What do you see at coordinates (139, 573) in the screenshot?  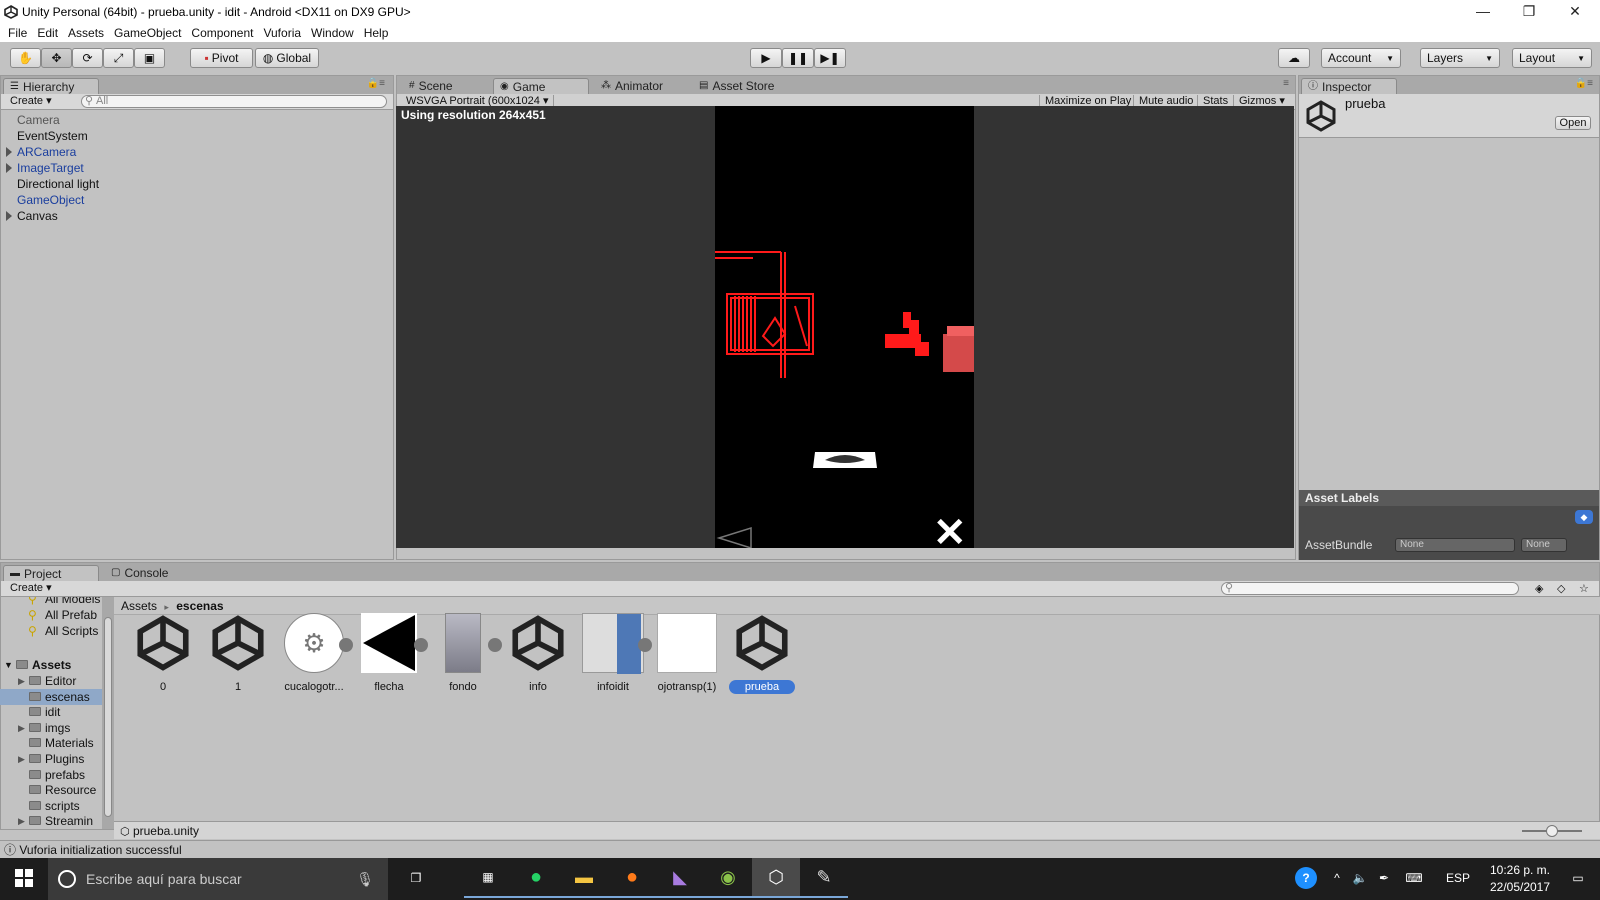 I see `tab-console: ▢ Console` at bounding box center [139, 573].